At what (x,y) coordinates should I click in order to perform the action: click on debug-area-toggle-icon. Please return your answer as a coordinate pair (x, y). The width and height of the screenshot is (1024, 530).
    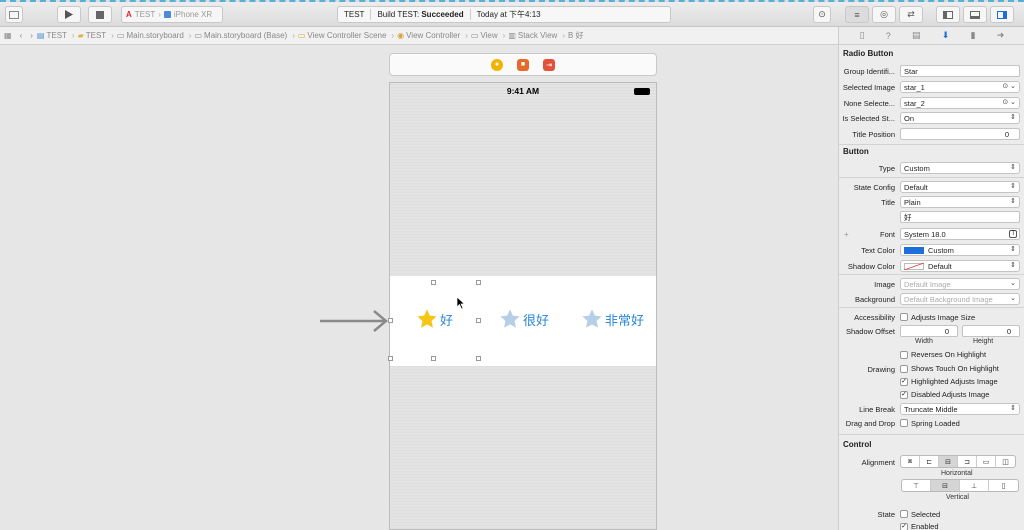
    Looking at the image, I should click on (975, 14).